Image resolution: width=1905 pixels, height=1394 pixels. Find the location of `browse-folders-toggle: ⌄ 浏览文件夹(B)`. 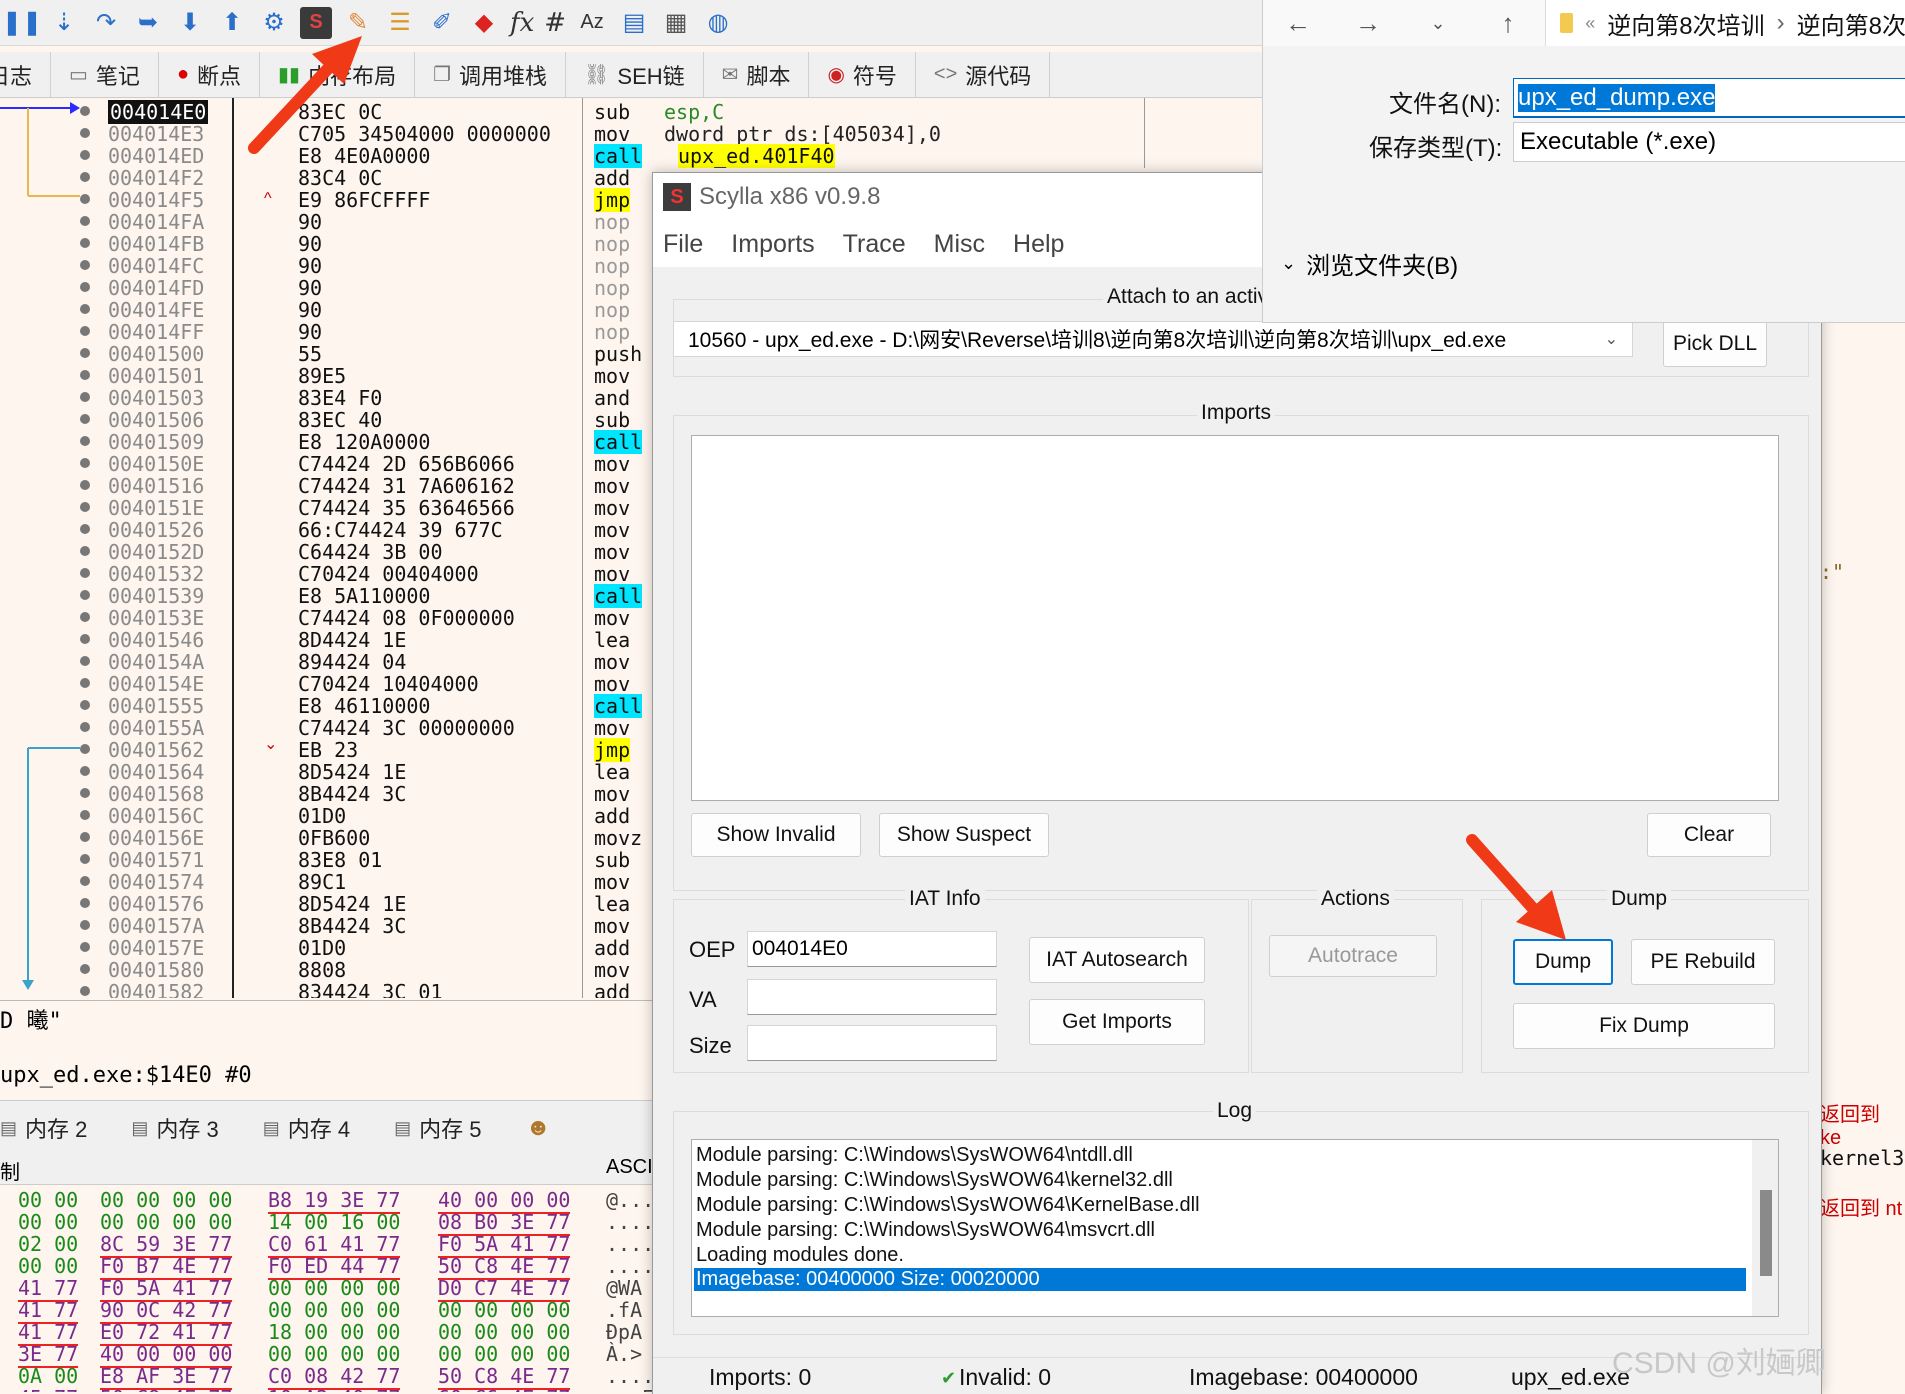

browse-folders-toggle: ⌄ 浏览文件夹(B) is located at coordinates (1369, 263).